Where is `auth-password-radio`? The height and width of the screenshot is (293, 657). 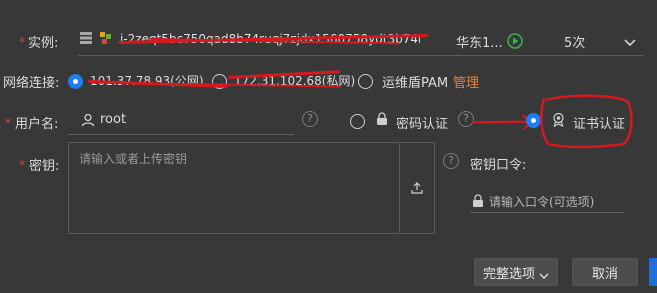 auth-password-radio is located at coordinates (357, 121).